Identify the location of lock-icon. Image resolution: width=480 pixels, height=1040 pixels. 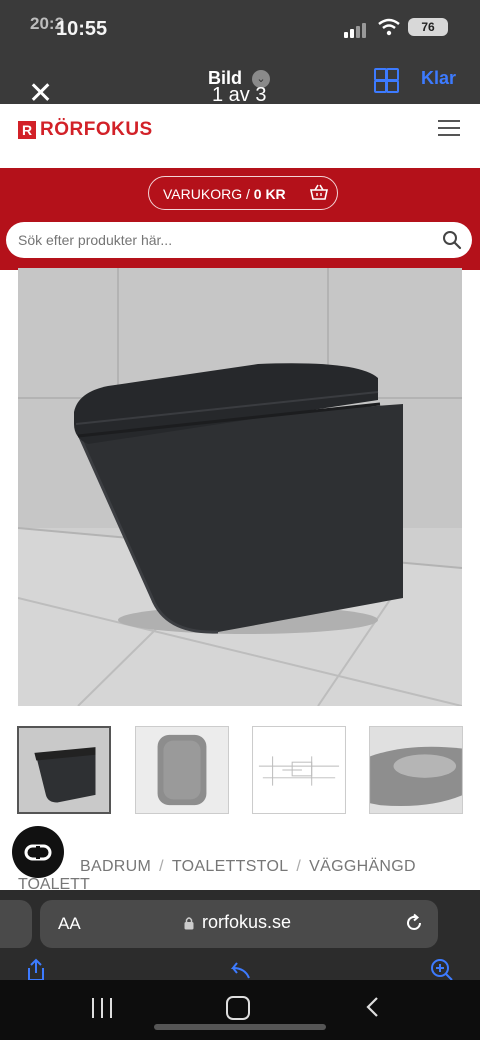
(189, 923).